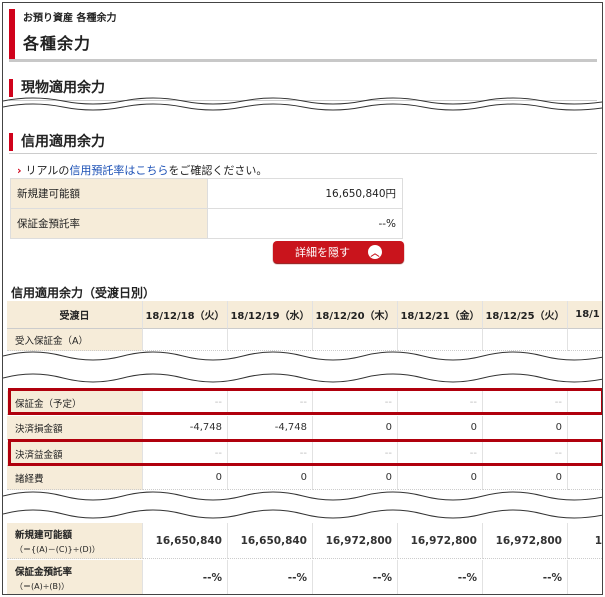 This screenshot has width=605, height=597. Describe the element at coordinates (525, 315) in the screenshot. I see `date-header: 18/12/25（火）` at that location.